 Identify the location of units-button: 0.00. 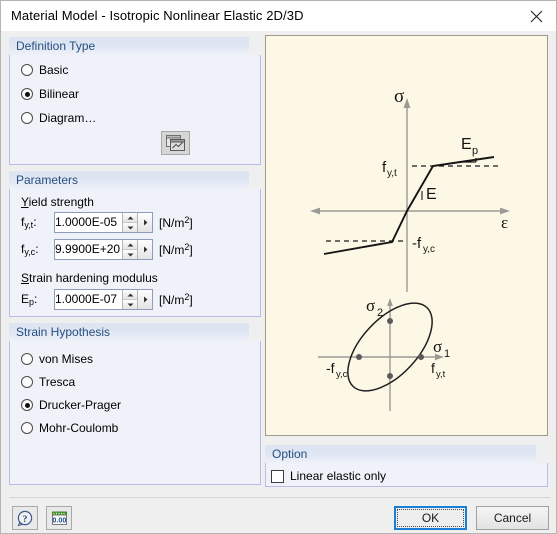
(59, 518).